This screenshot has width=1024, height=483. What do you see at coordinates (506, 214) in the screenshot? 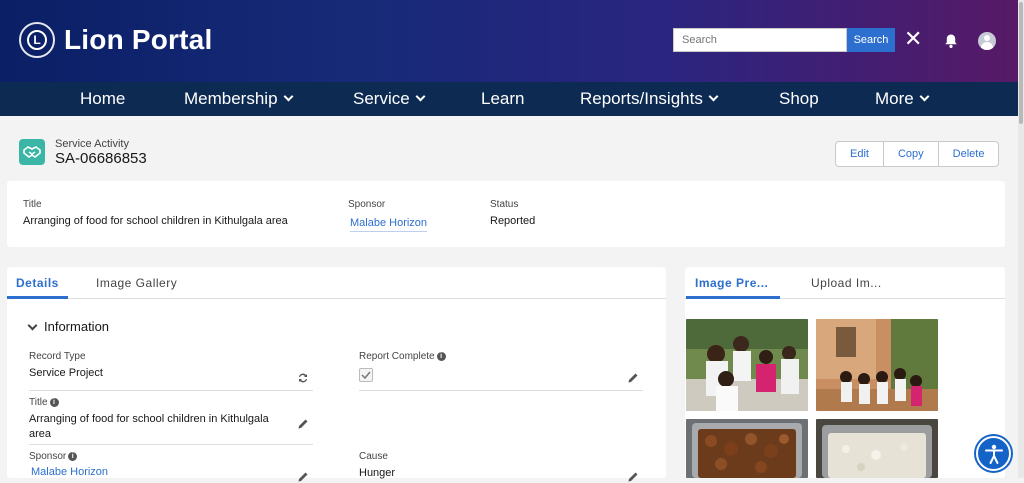
I see `highlights-panel` at bounding box center [506, 214].